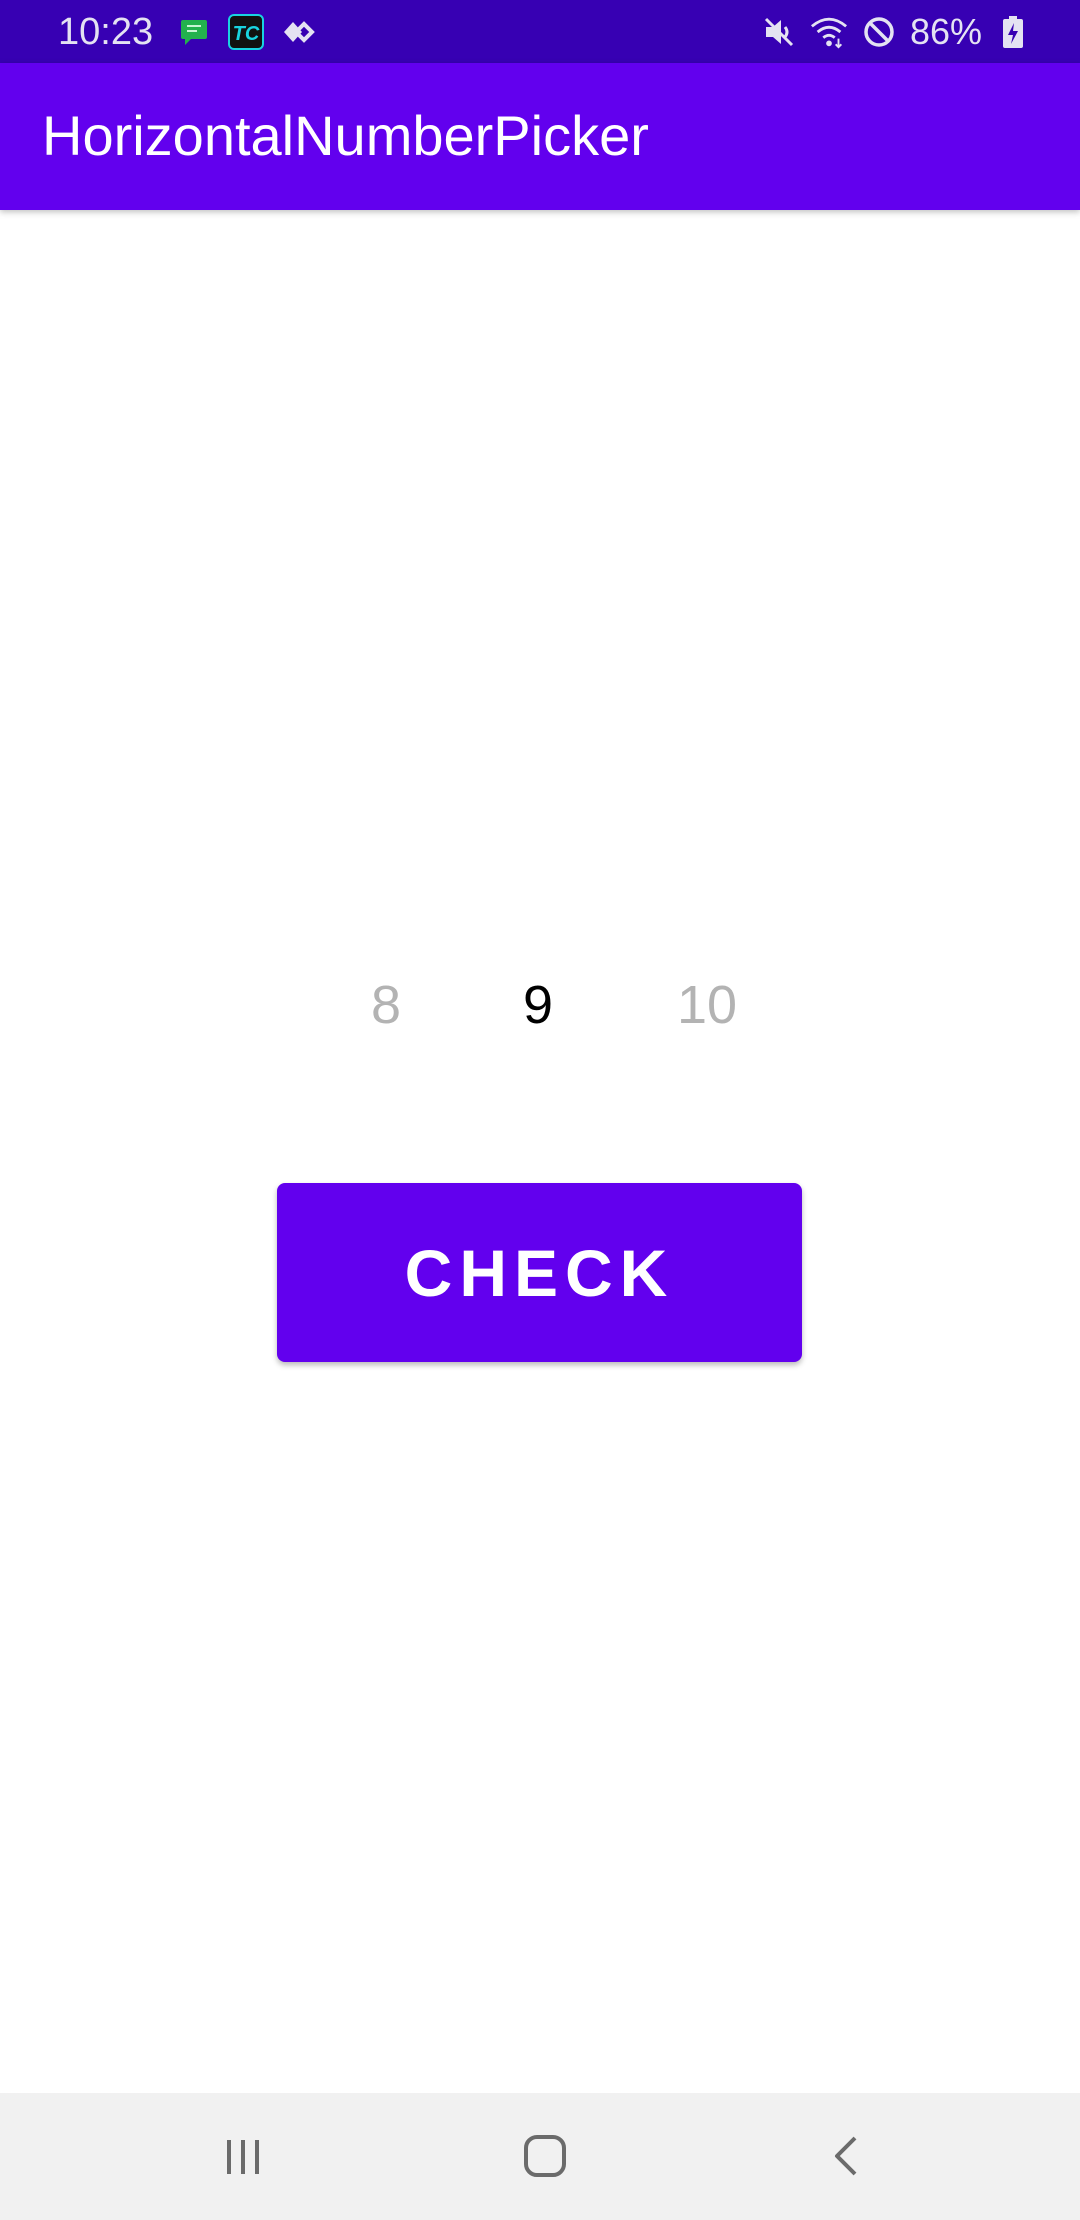 The image size is (1080, 2220). I want to click on battery-charging-icon, so click(1013, 32).